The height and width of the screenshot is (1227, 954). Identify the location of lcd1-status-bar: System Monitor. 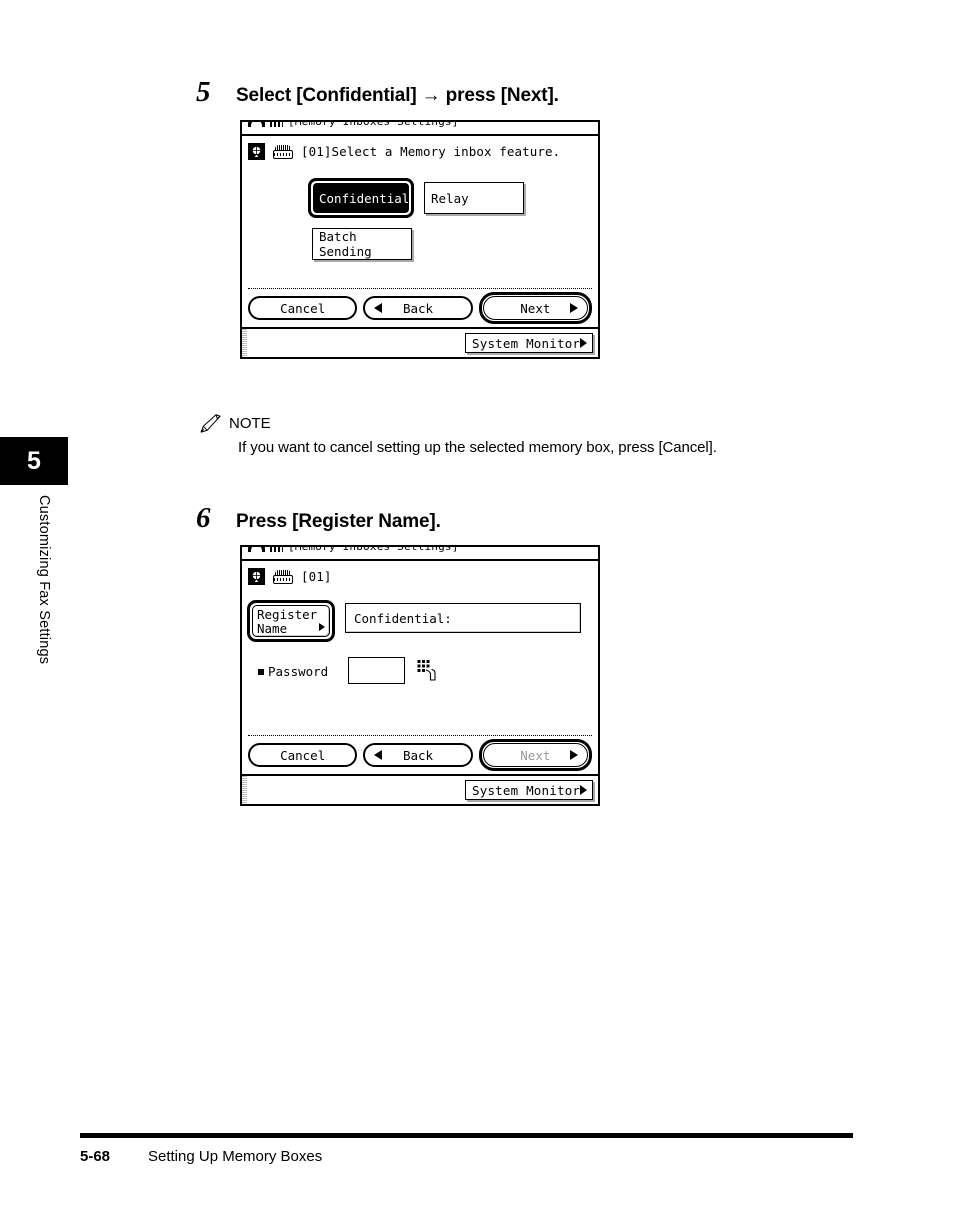
(420, 343).